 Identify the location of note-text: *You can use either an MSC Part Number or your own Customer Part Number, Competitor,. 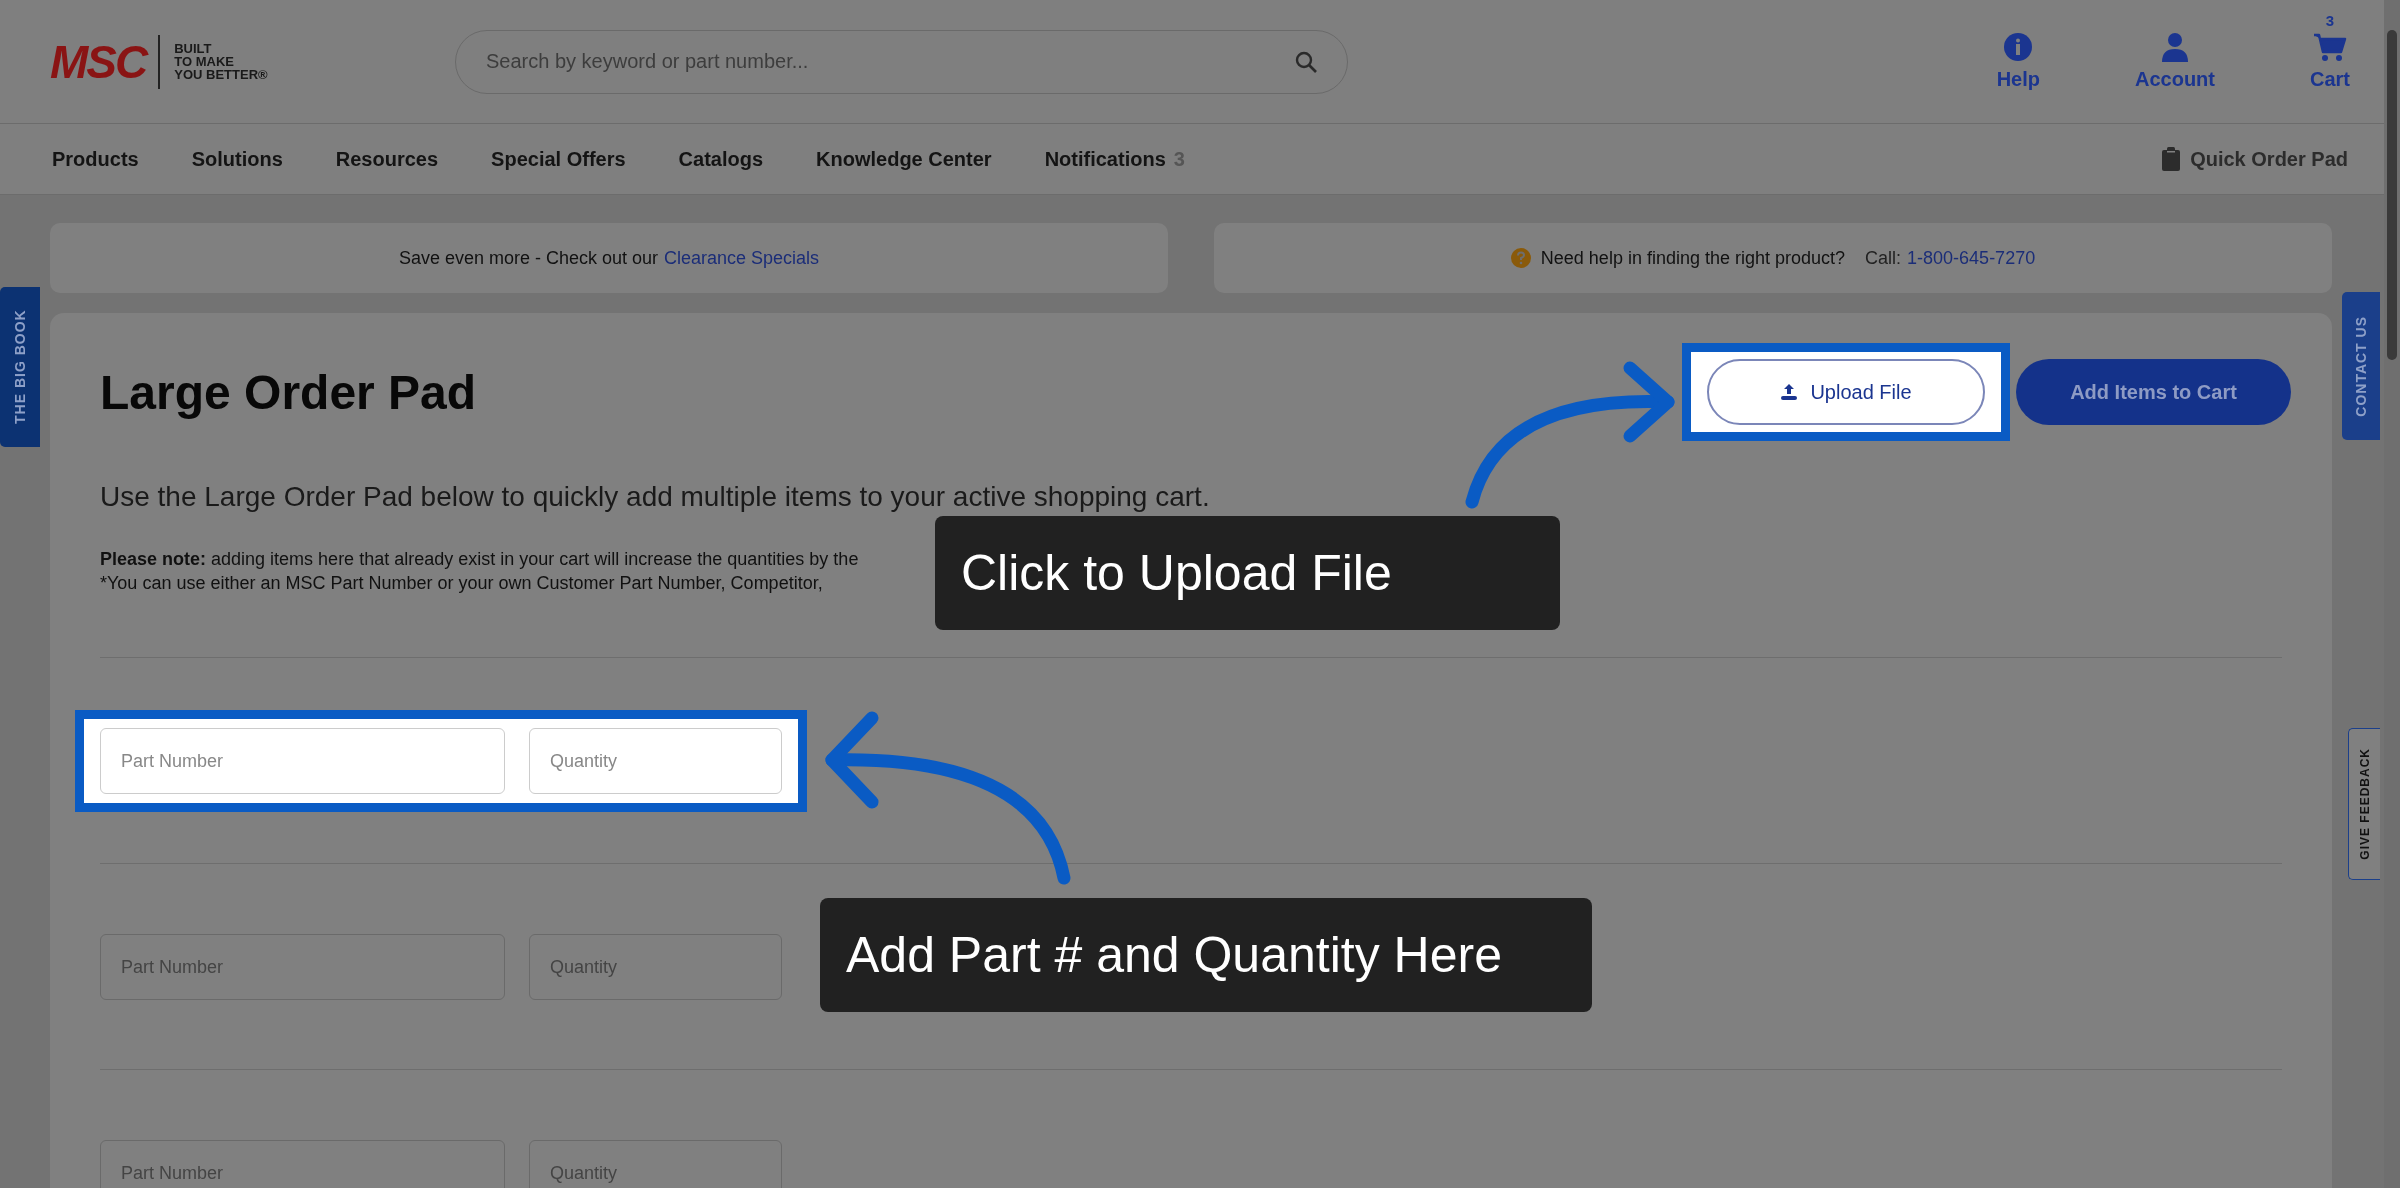
(461, 583).